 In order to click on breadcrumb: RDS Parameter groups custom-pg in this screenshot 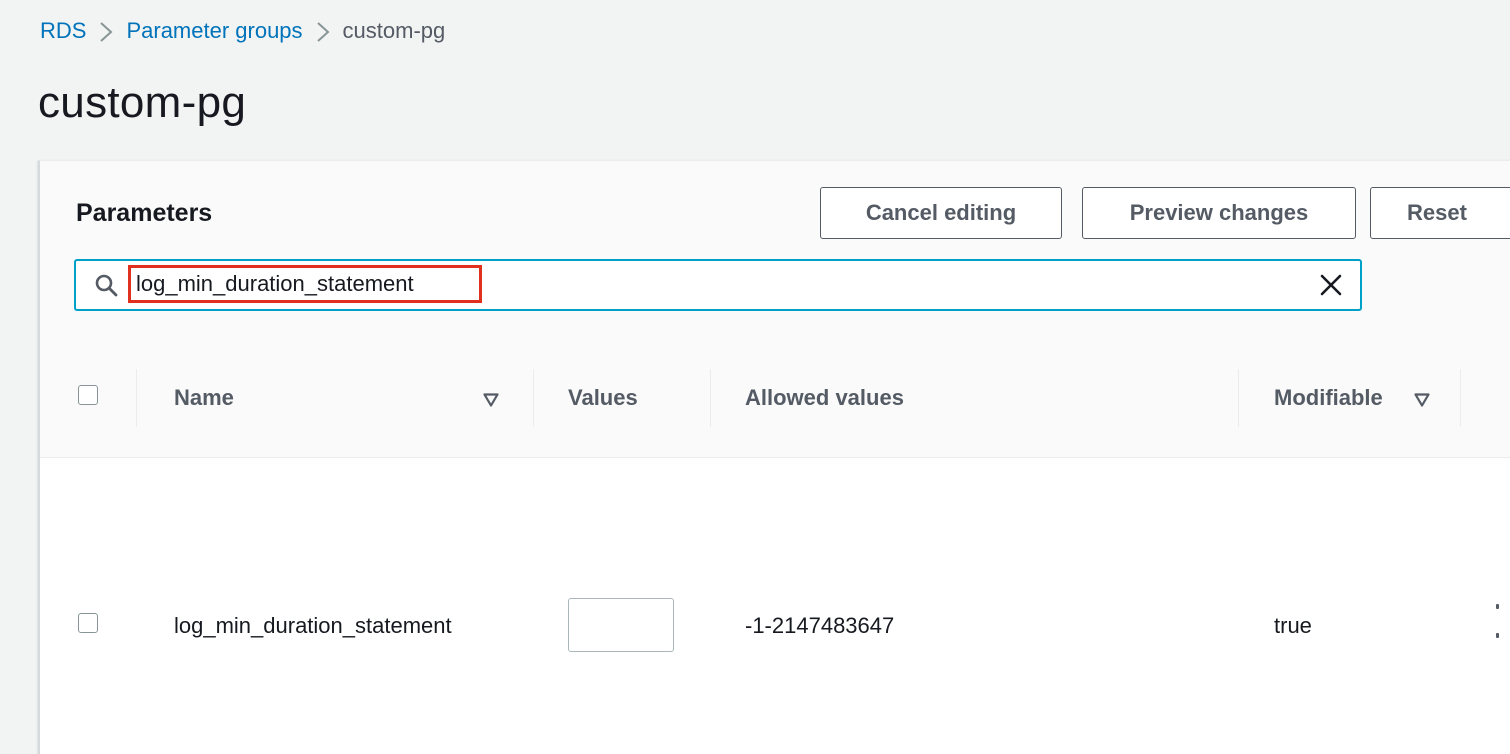, I will do `click(242, 31)`.